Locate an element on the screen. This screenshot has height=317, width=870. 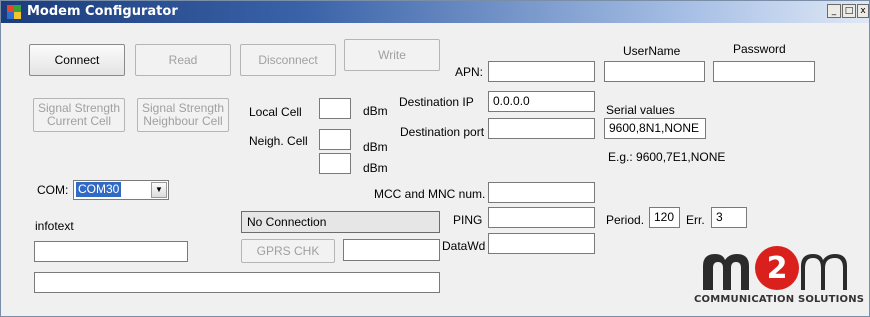
disconnect-button: Disconnect is located at coordinates (288, 60).